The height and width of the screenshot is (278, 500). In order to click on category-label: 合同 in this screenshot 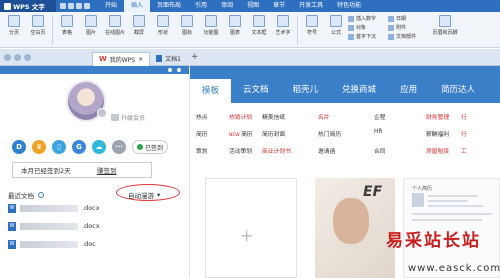, I will do `click(380, 152)`.